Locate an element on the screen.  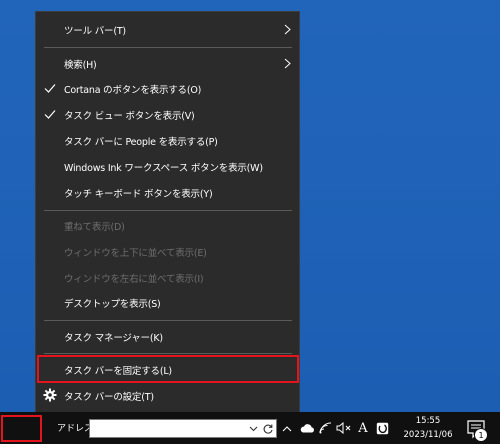
menu-item-side-by-side-windows: ウィンドウを左右に並べて表示(I) is located at coordinates (167, 277).